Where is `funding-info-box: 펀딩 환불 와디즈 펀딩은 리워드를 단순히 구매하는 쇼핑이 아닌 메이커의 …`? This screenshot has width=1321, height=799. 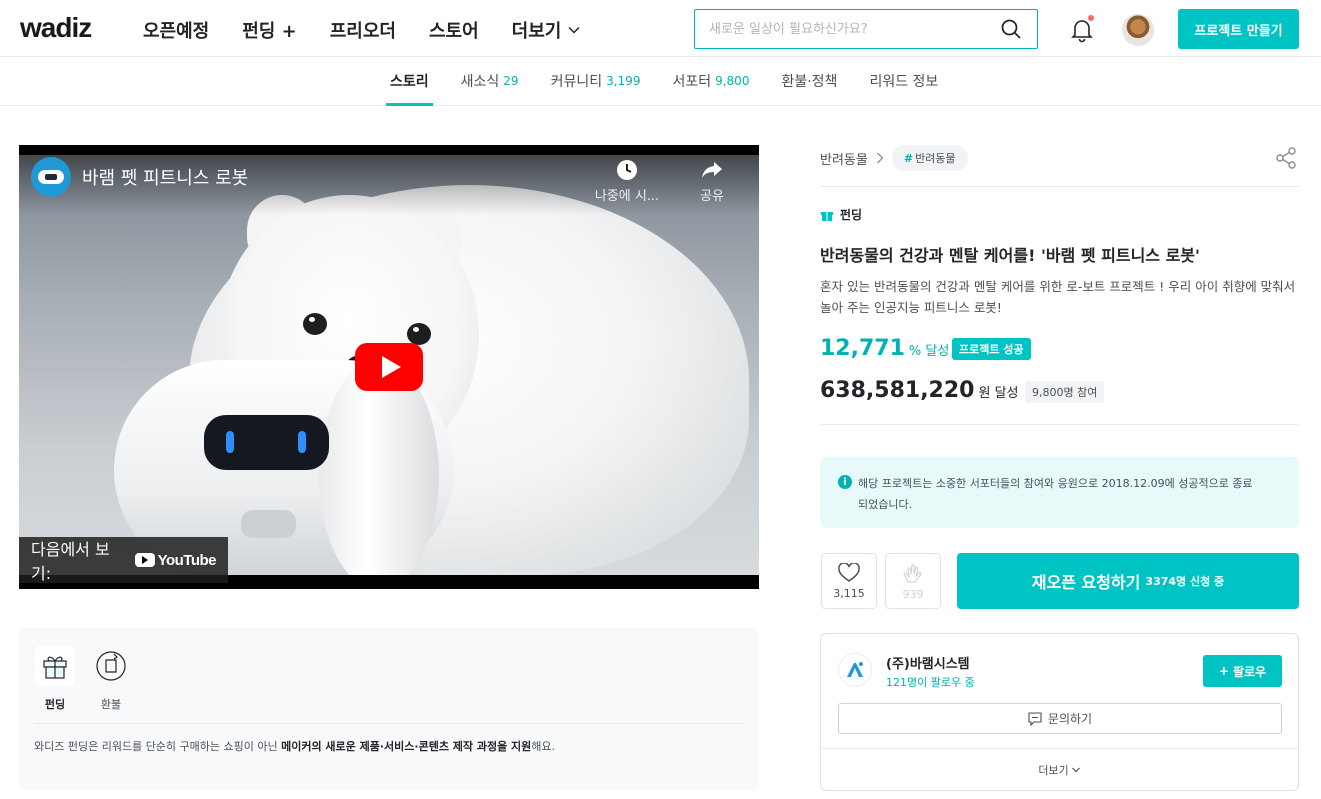
funding-info-box: 펀딩 환불 와디즈 펀딩은 리워드를 단순히 구매하는 쇼핑이 아닌 메이커의 … is located at coordinates (389, 709).